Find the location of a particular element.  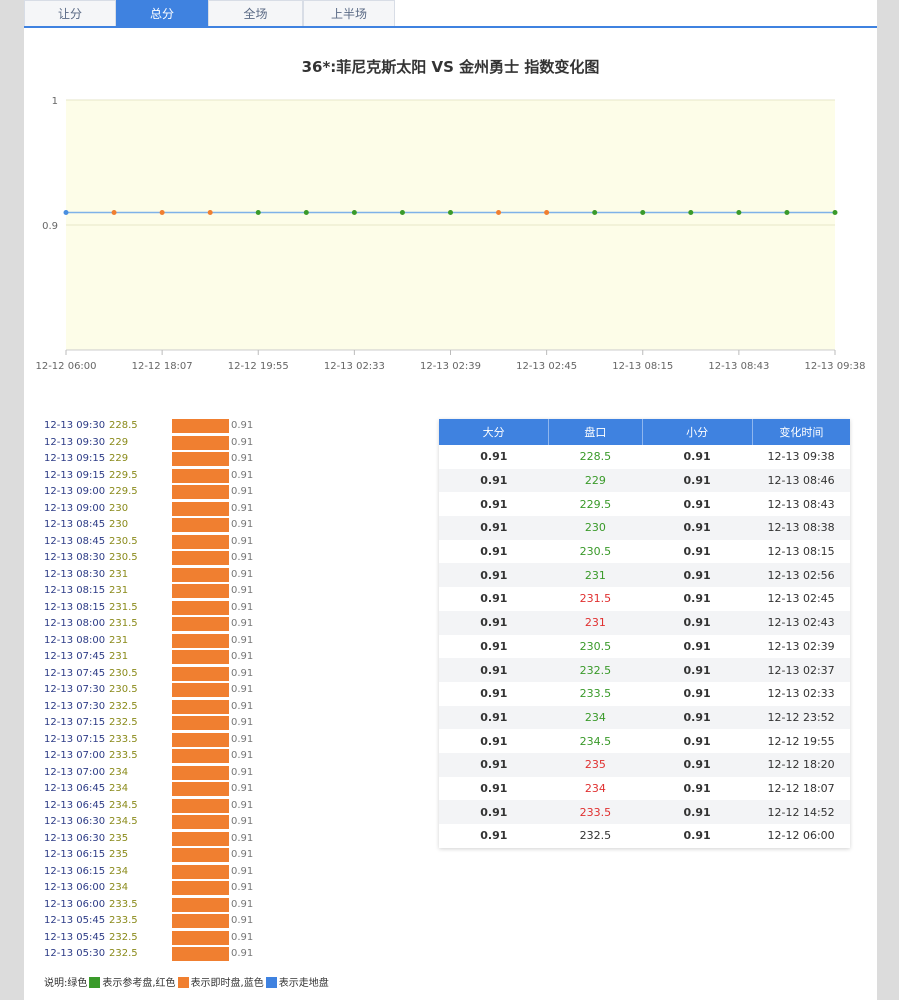

list-item: 12-13 05:45 233.5 0.91 is located at coordinates (164, 921).